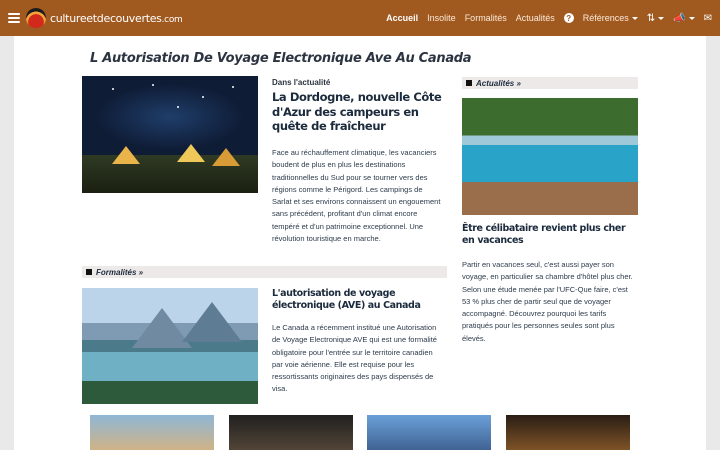 Image resolution: width=720 pixels, height=450 pixels. Describe the element at coordinates (106, 18) in the screenshot. I see `brand-name: cultureetdecouvertes` at that location.